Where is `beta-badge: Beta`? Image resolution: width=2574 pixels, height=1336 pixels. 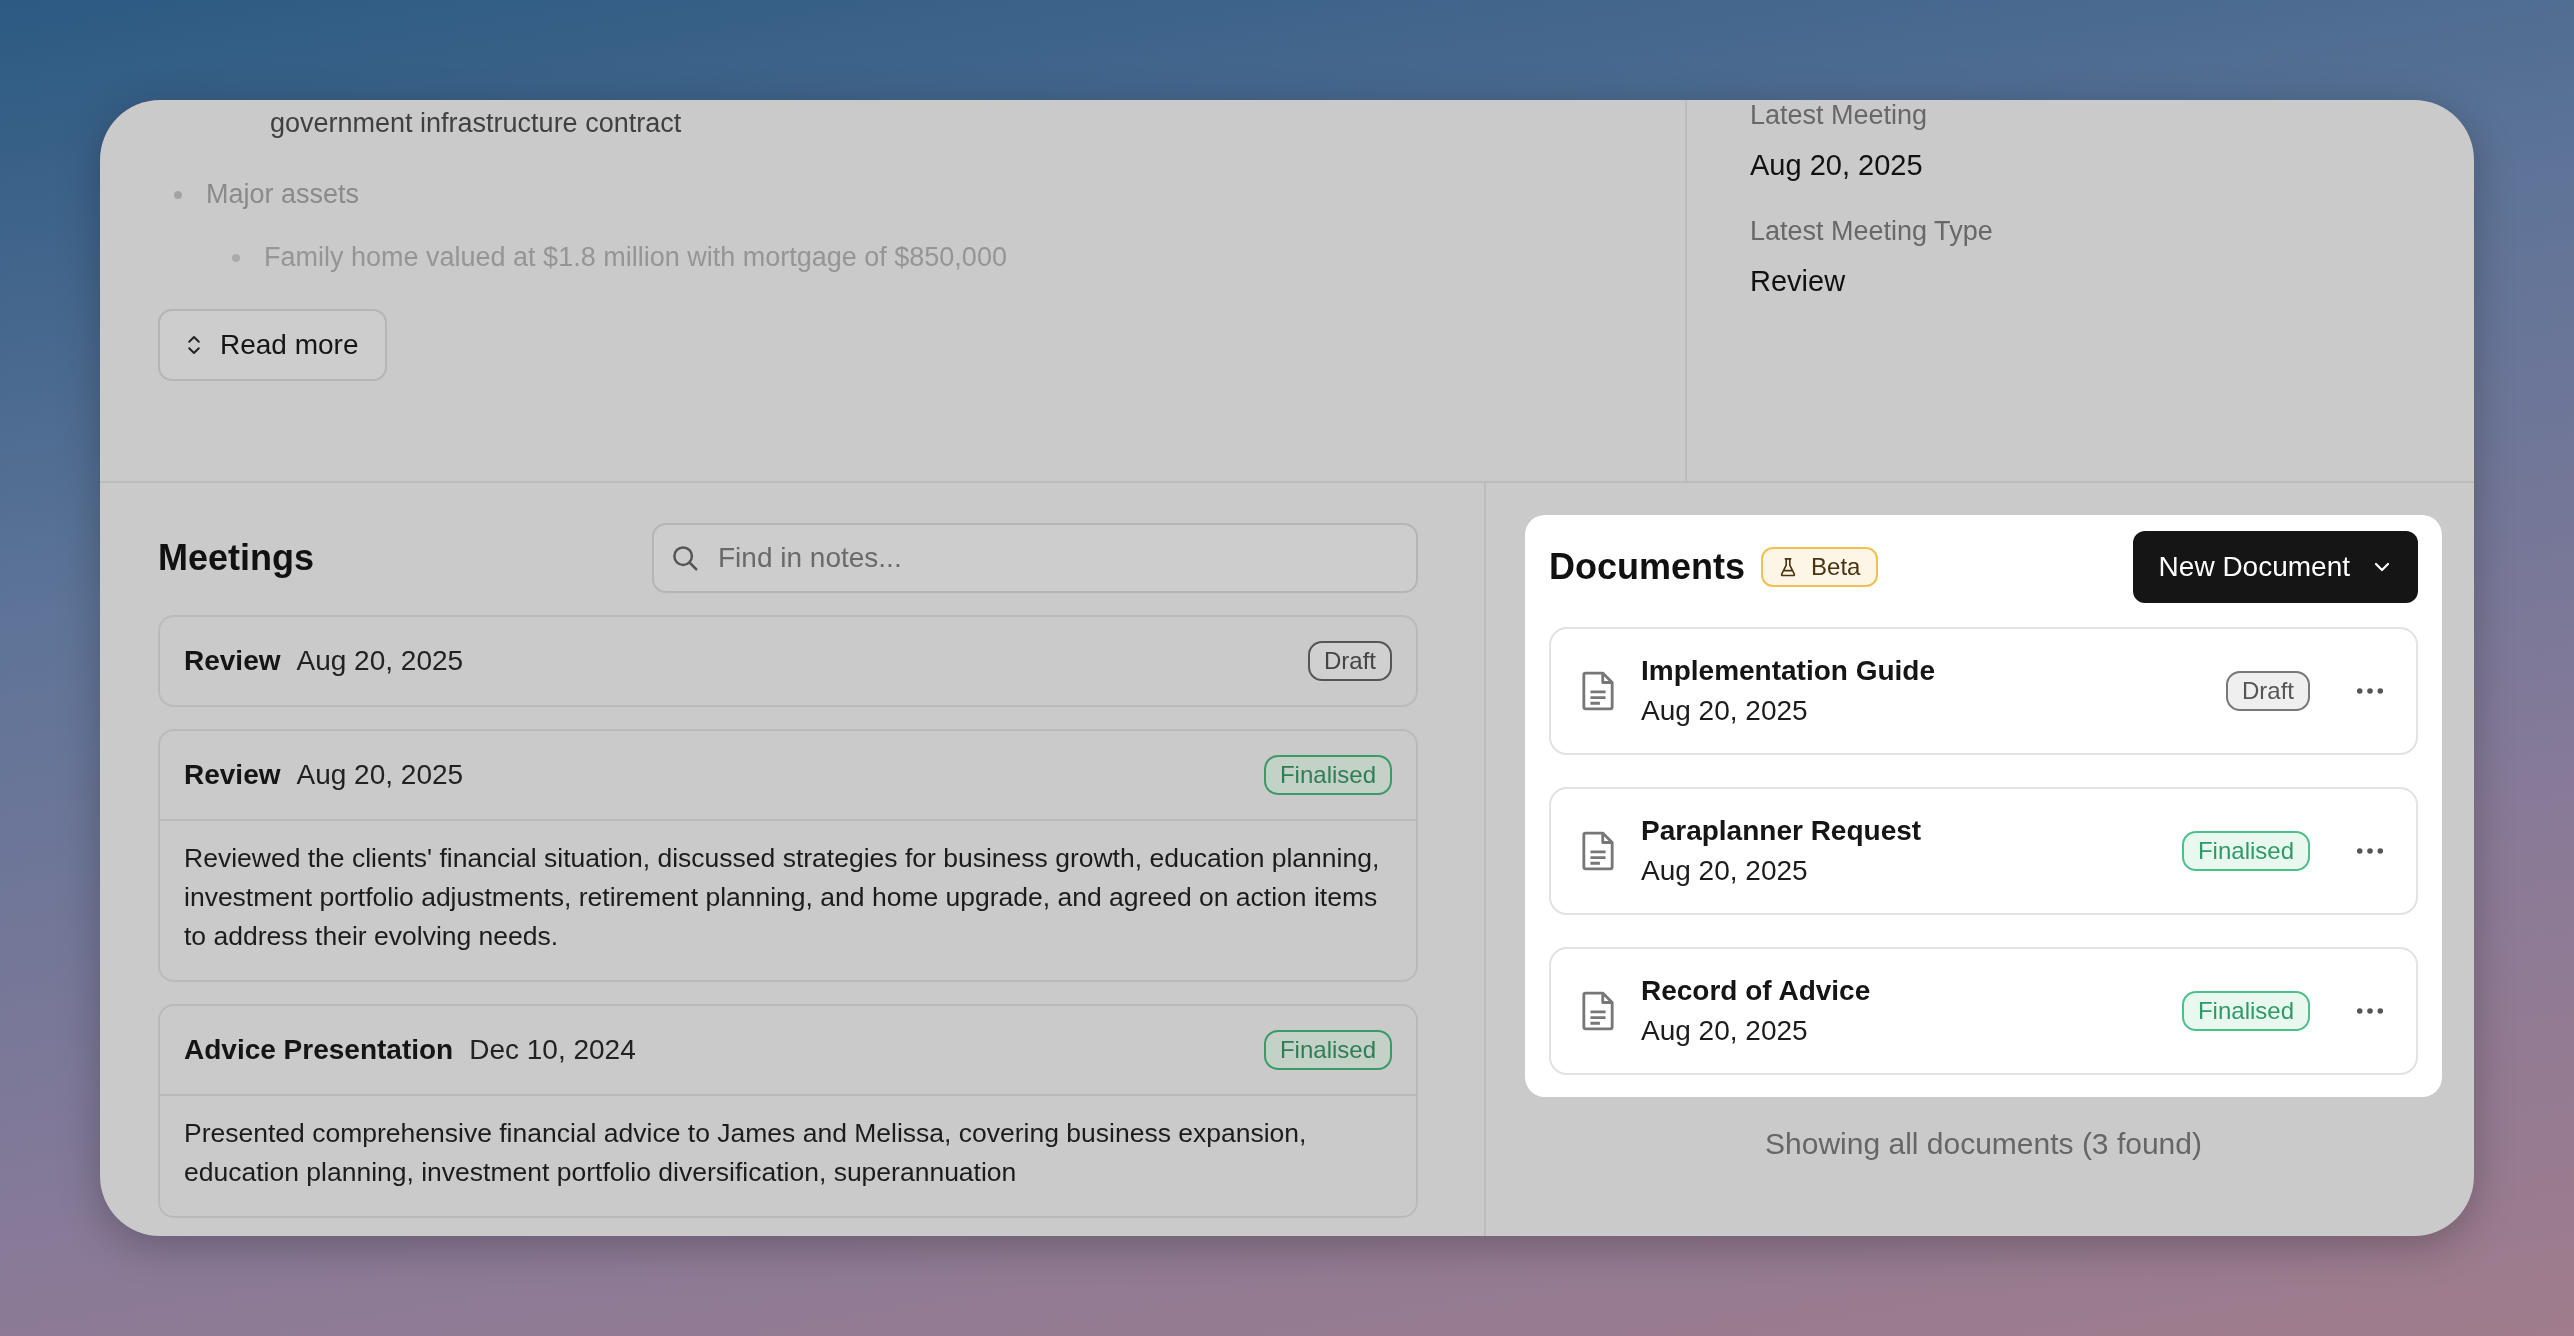
beta-badge: Beta is located at coordinates (1820, 567).